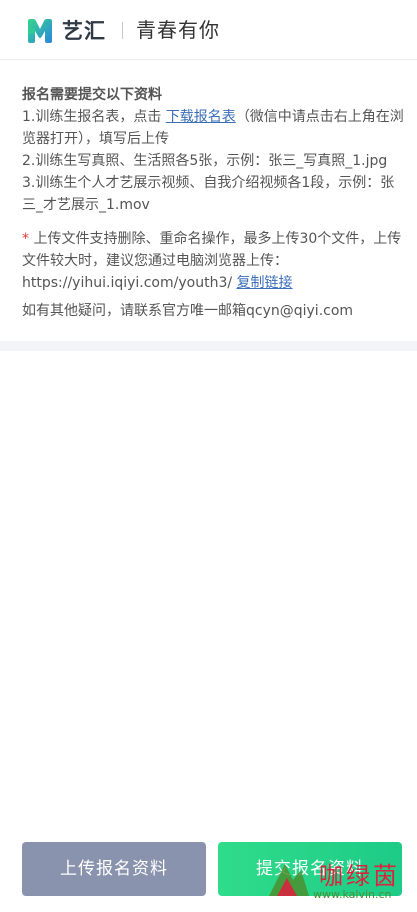 This screenshot has height=912, width=417. Describe the element at coordinates (205, 161) in the screenshot. I see `requirement-item-2: 2.训练生写真照、生活照各5张，示例：张三_写真照_1.jpg` at that location.